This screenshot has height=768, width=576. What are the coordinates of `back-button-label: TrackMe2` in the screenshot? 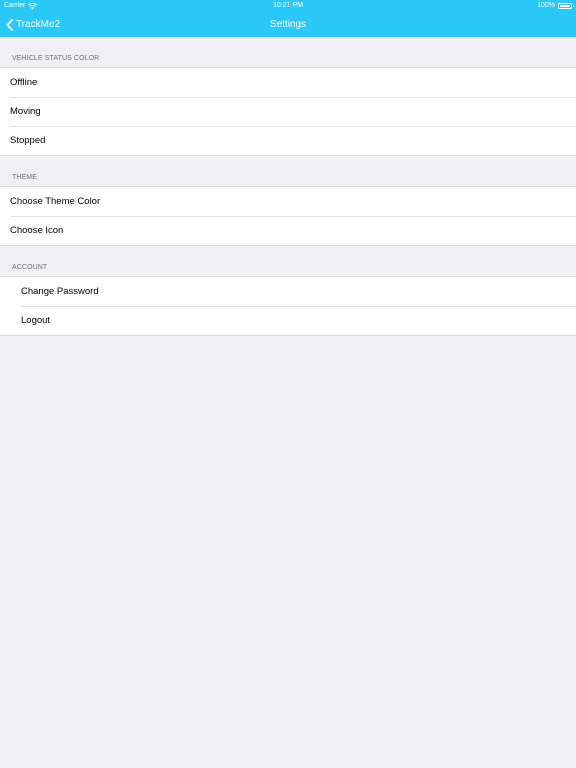 It's located at (38, 24).